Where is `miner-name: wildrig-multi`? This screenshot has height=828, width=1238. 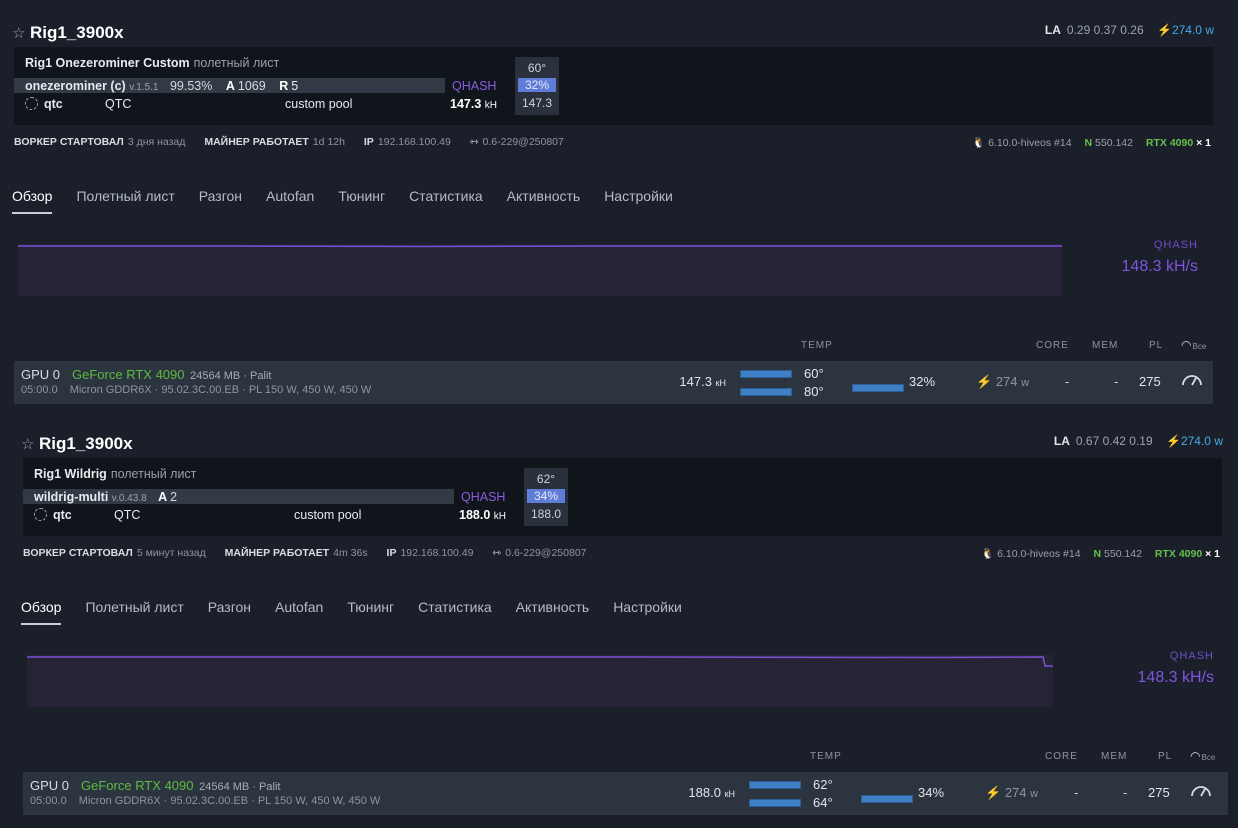
miner-name: wildrig-multi is located at coordinates (71, 497).